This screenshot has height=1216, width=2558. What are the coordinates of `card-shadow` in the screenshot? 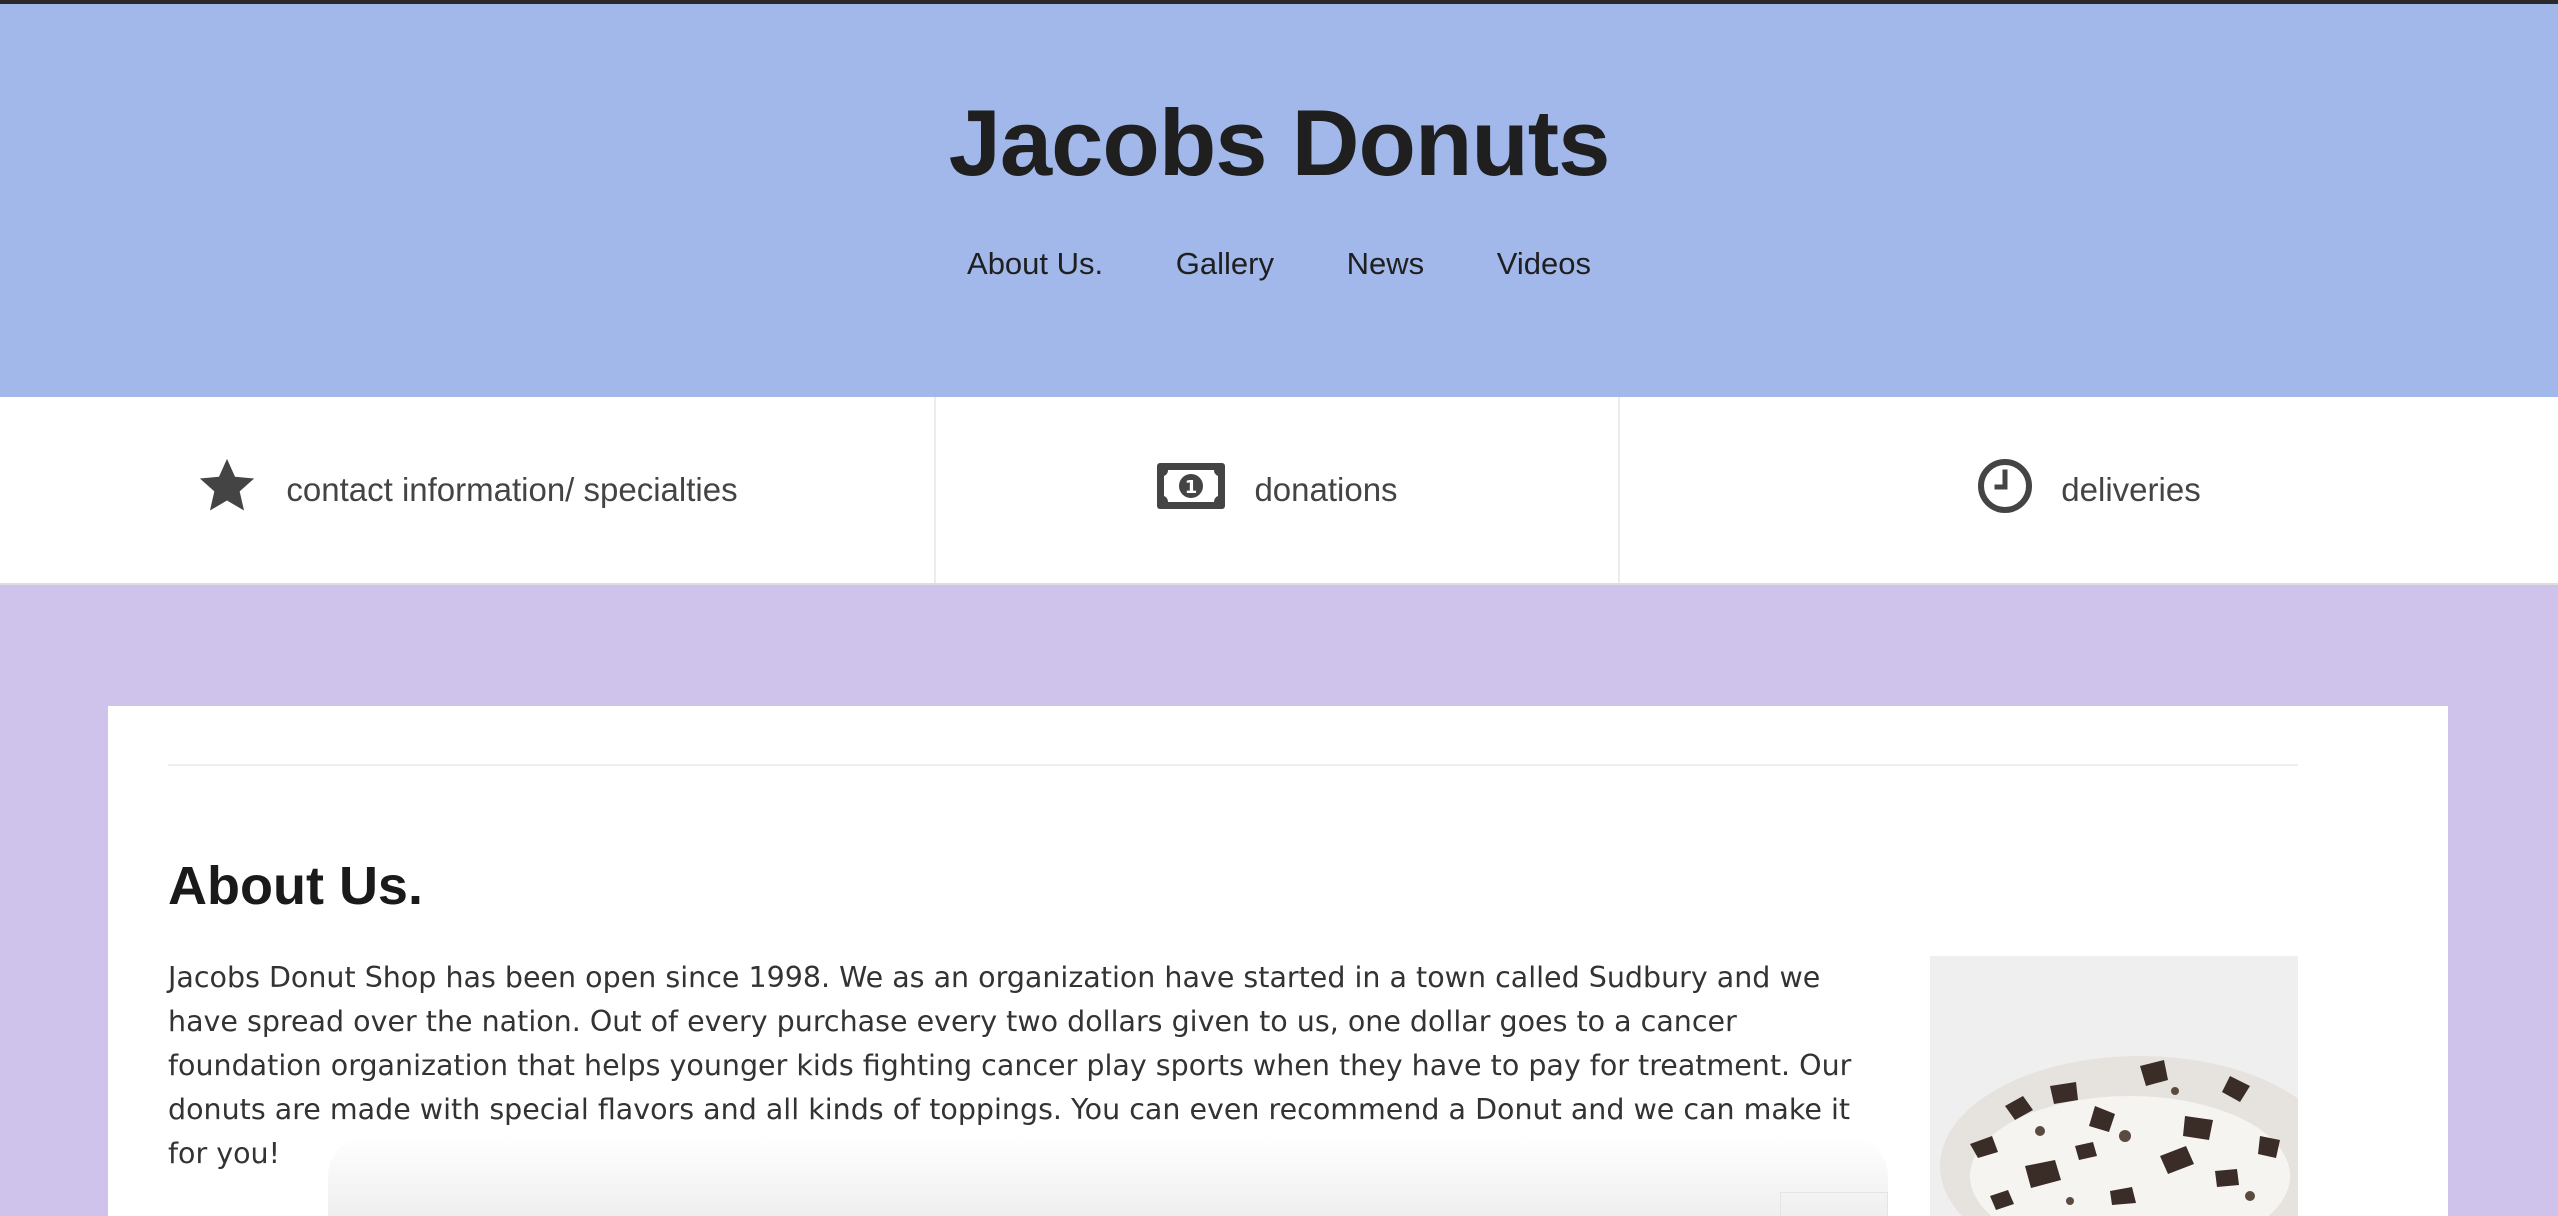 It's located at (1108, 1176).